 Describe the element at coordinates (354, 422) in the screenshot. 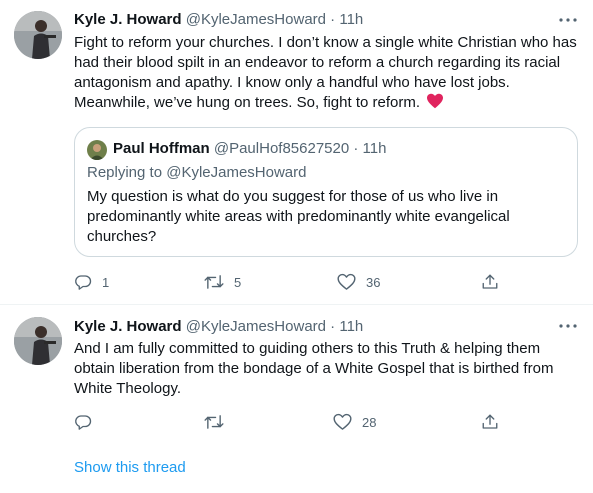

I see `like-button: 28` at that location.